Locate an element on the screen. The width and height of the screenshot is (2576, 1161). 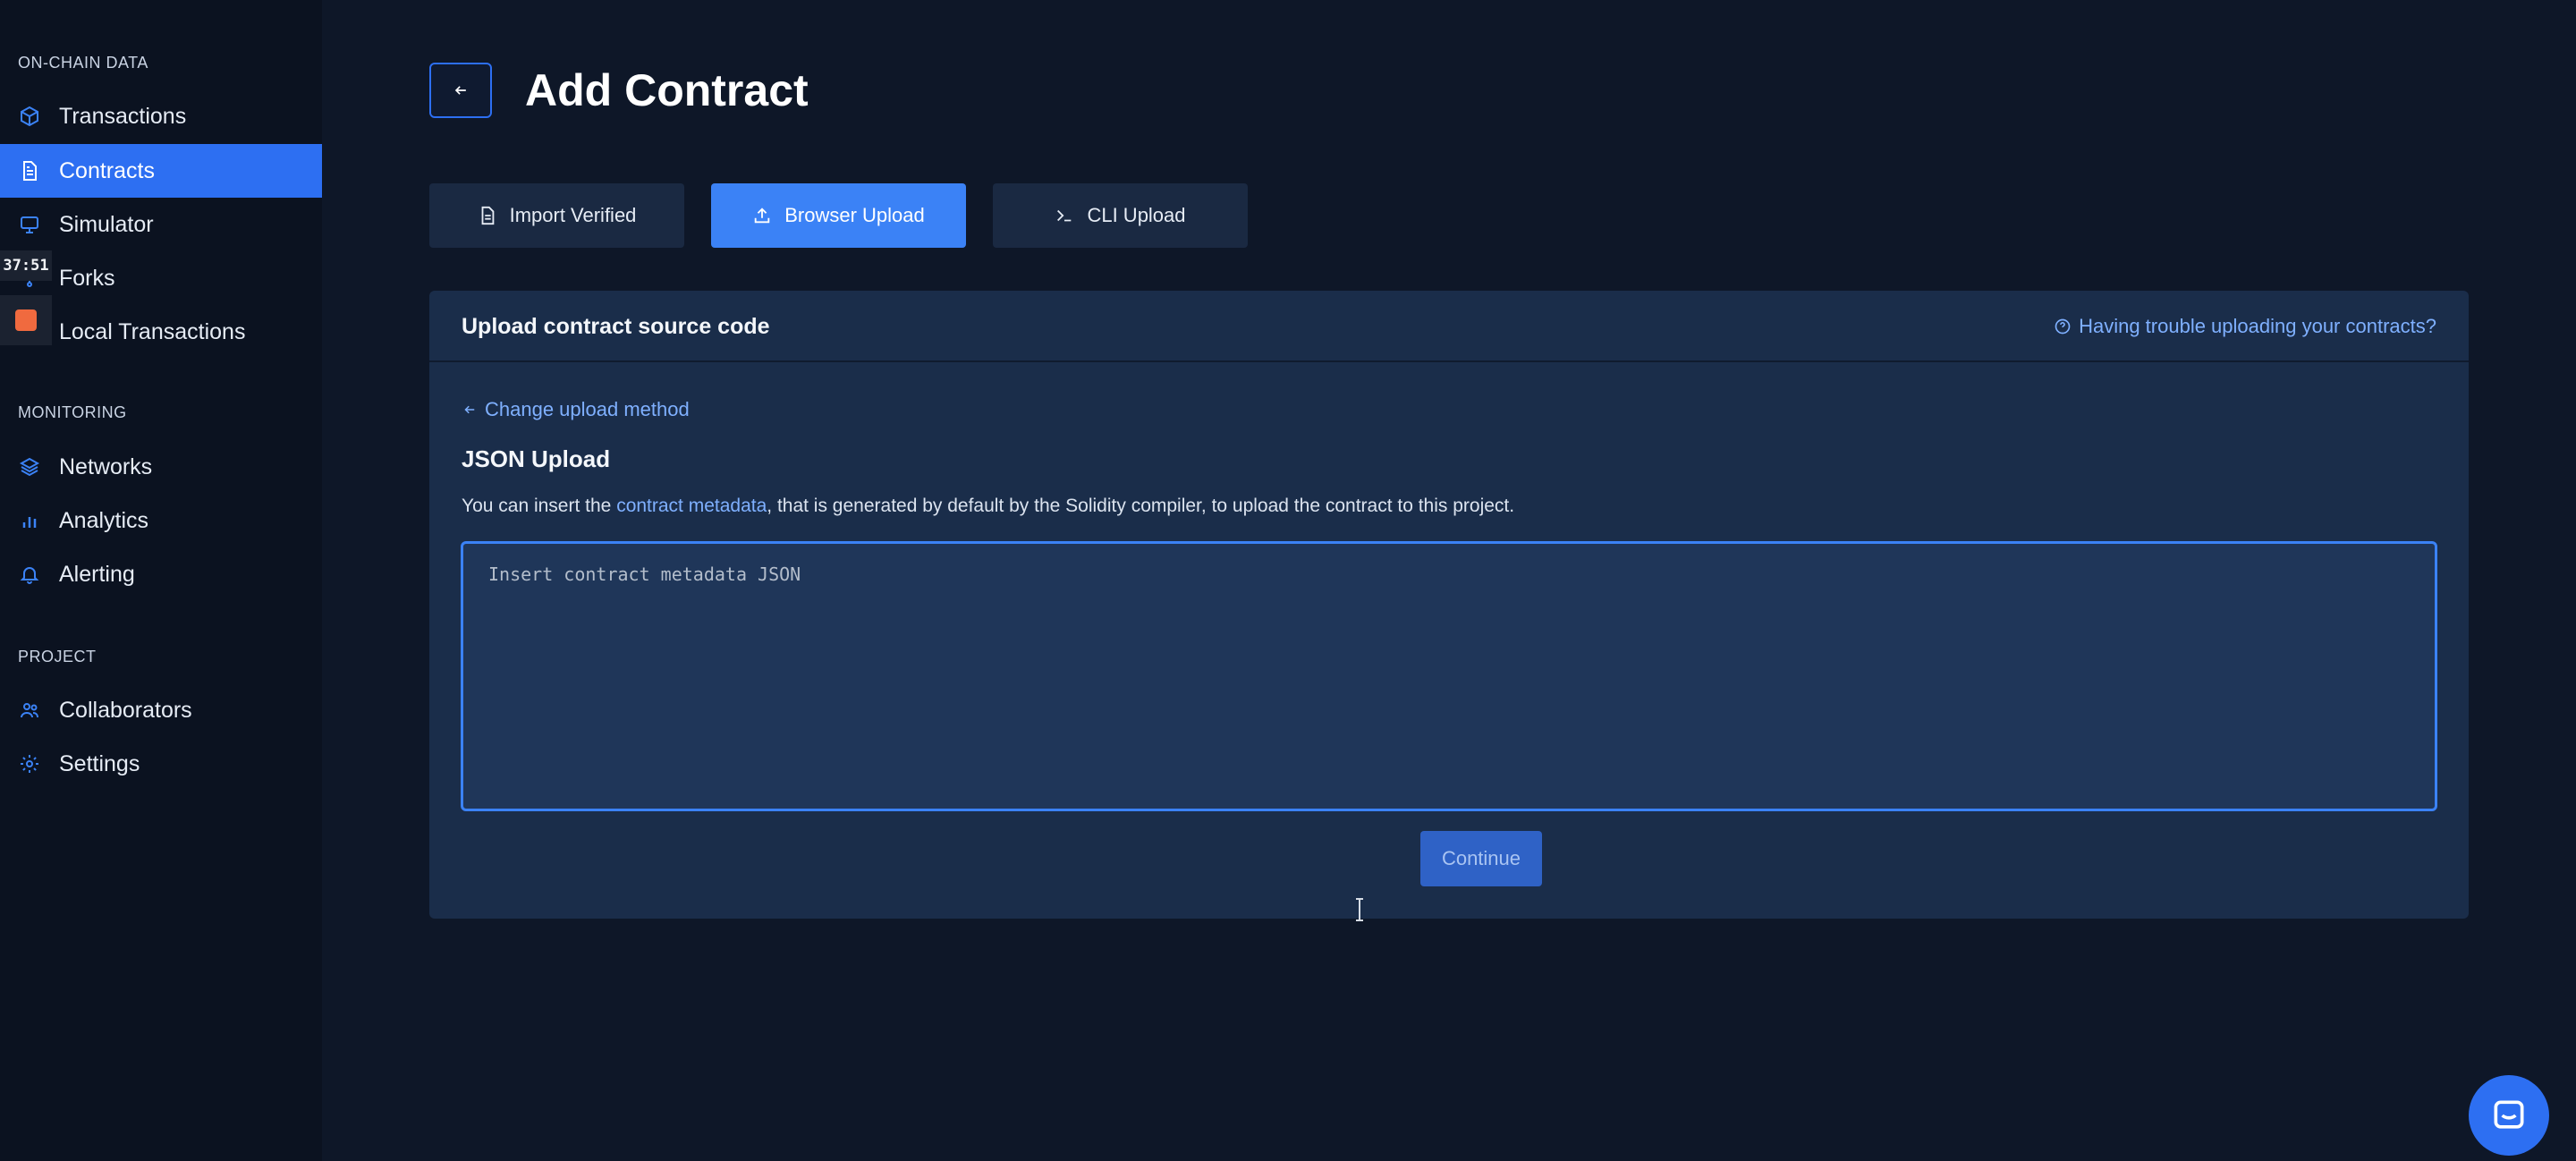
contract-metadata-link: contract metadata is located at coordinates (691, 506).